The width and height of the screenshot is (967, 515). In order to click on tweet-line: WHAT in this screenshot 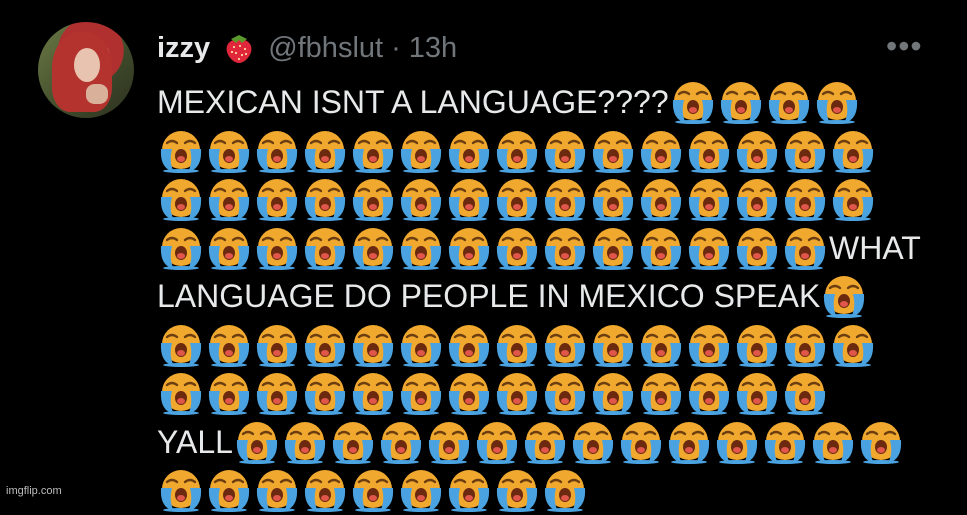, I will do `click(552, 248)`.